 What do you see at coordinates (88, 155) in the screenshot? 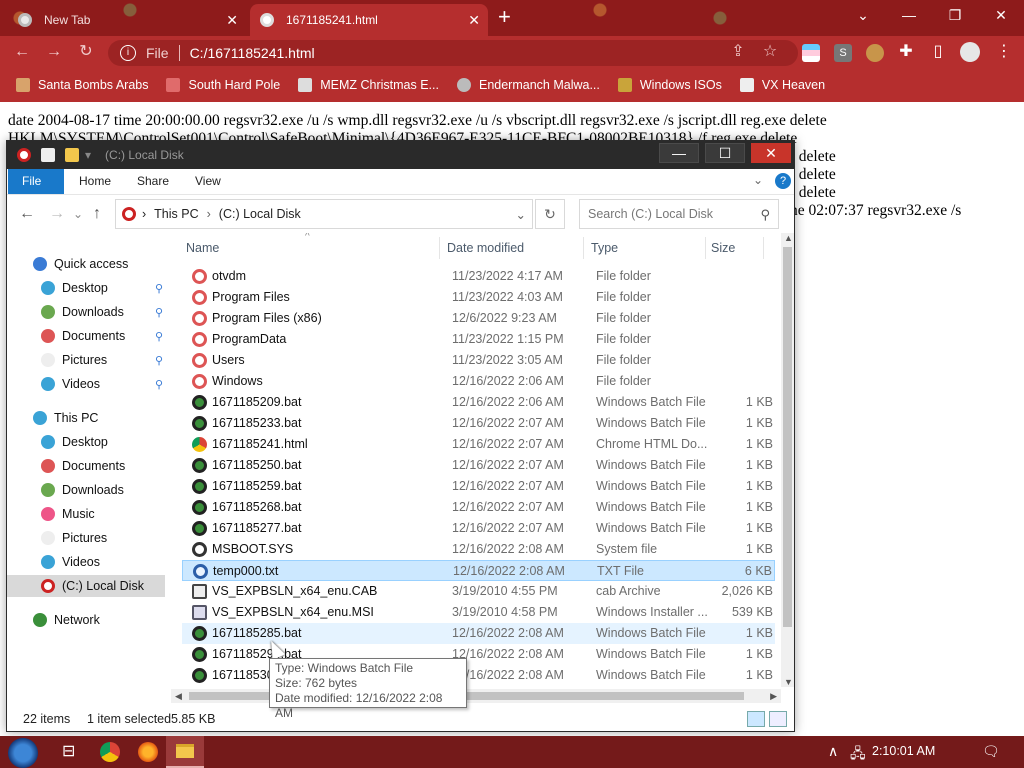
I see `chevron-down-icon: ▾` at bounding box center [88, 155].